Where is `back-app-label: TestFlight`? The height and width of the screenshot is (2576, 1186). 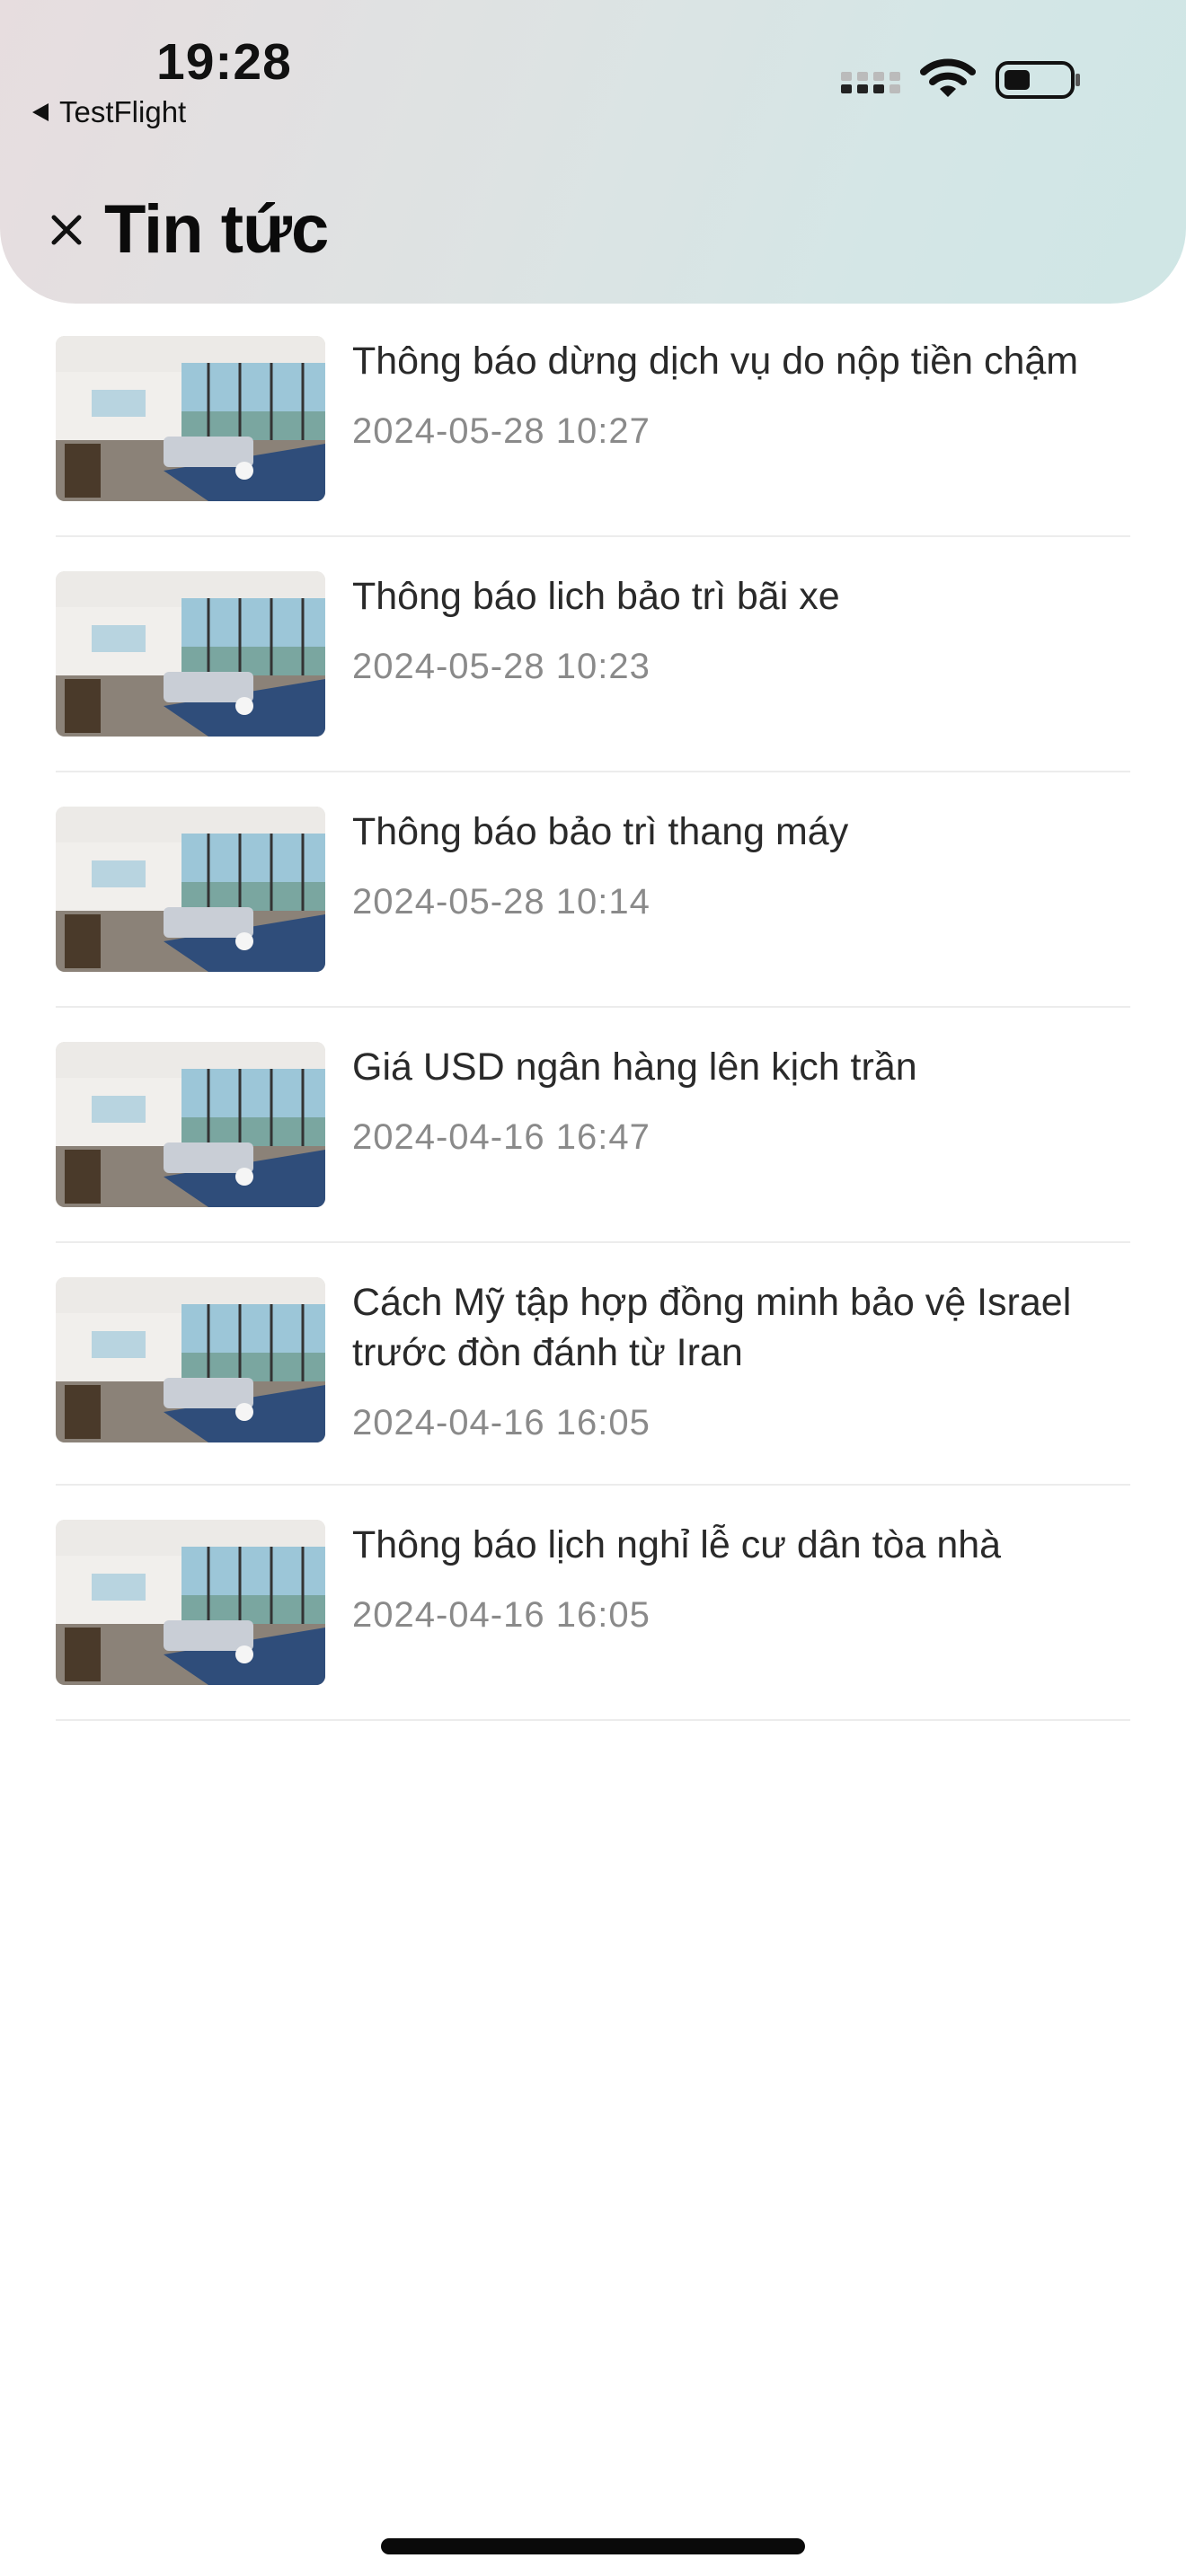 back-app-label: TestFlight is located at coordinates (123, 111).